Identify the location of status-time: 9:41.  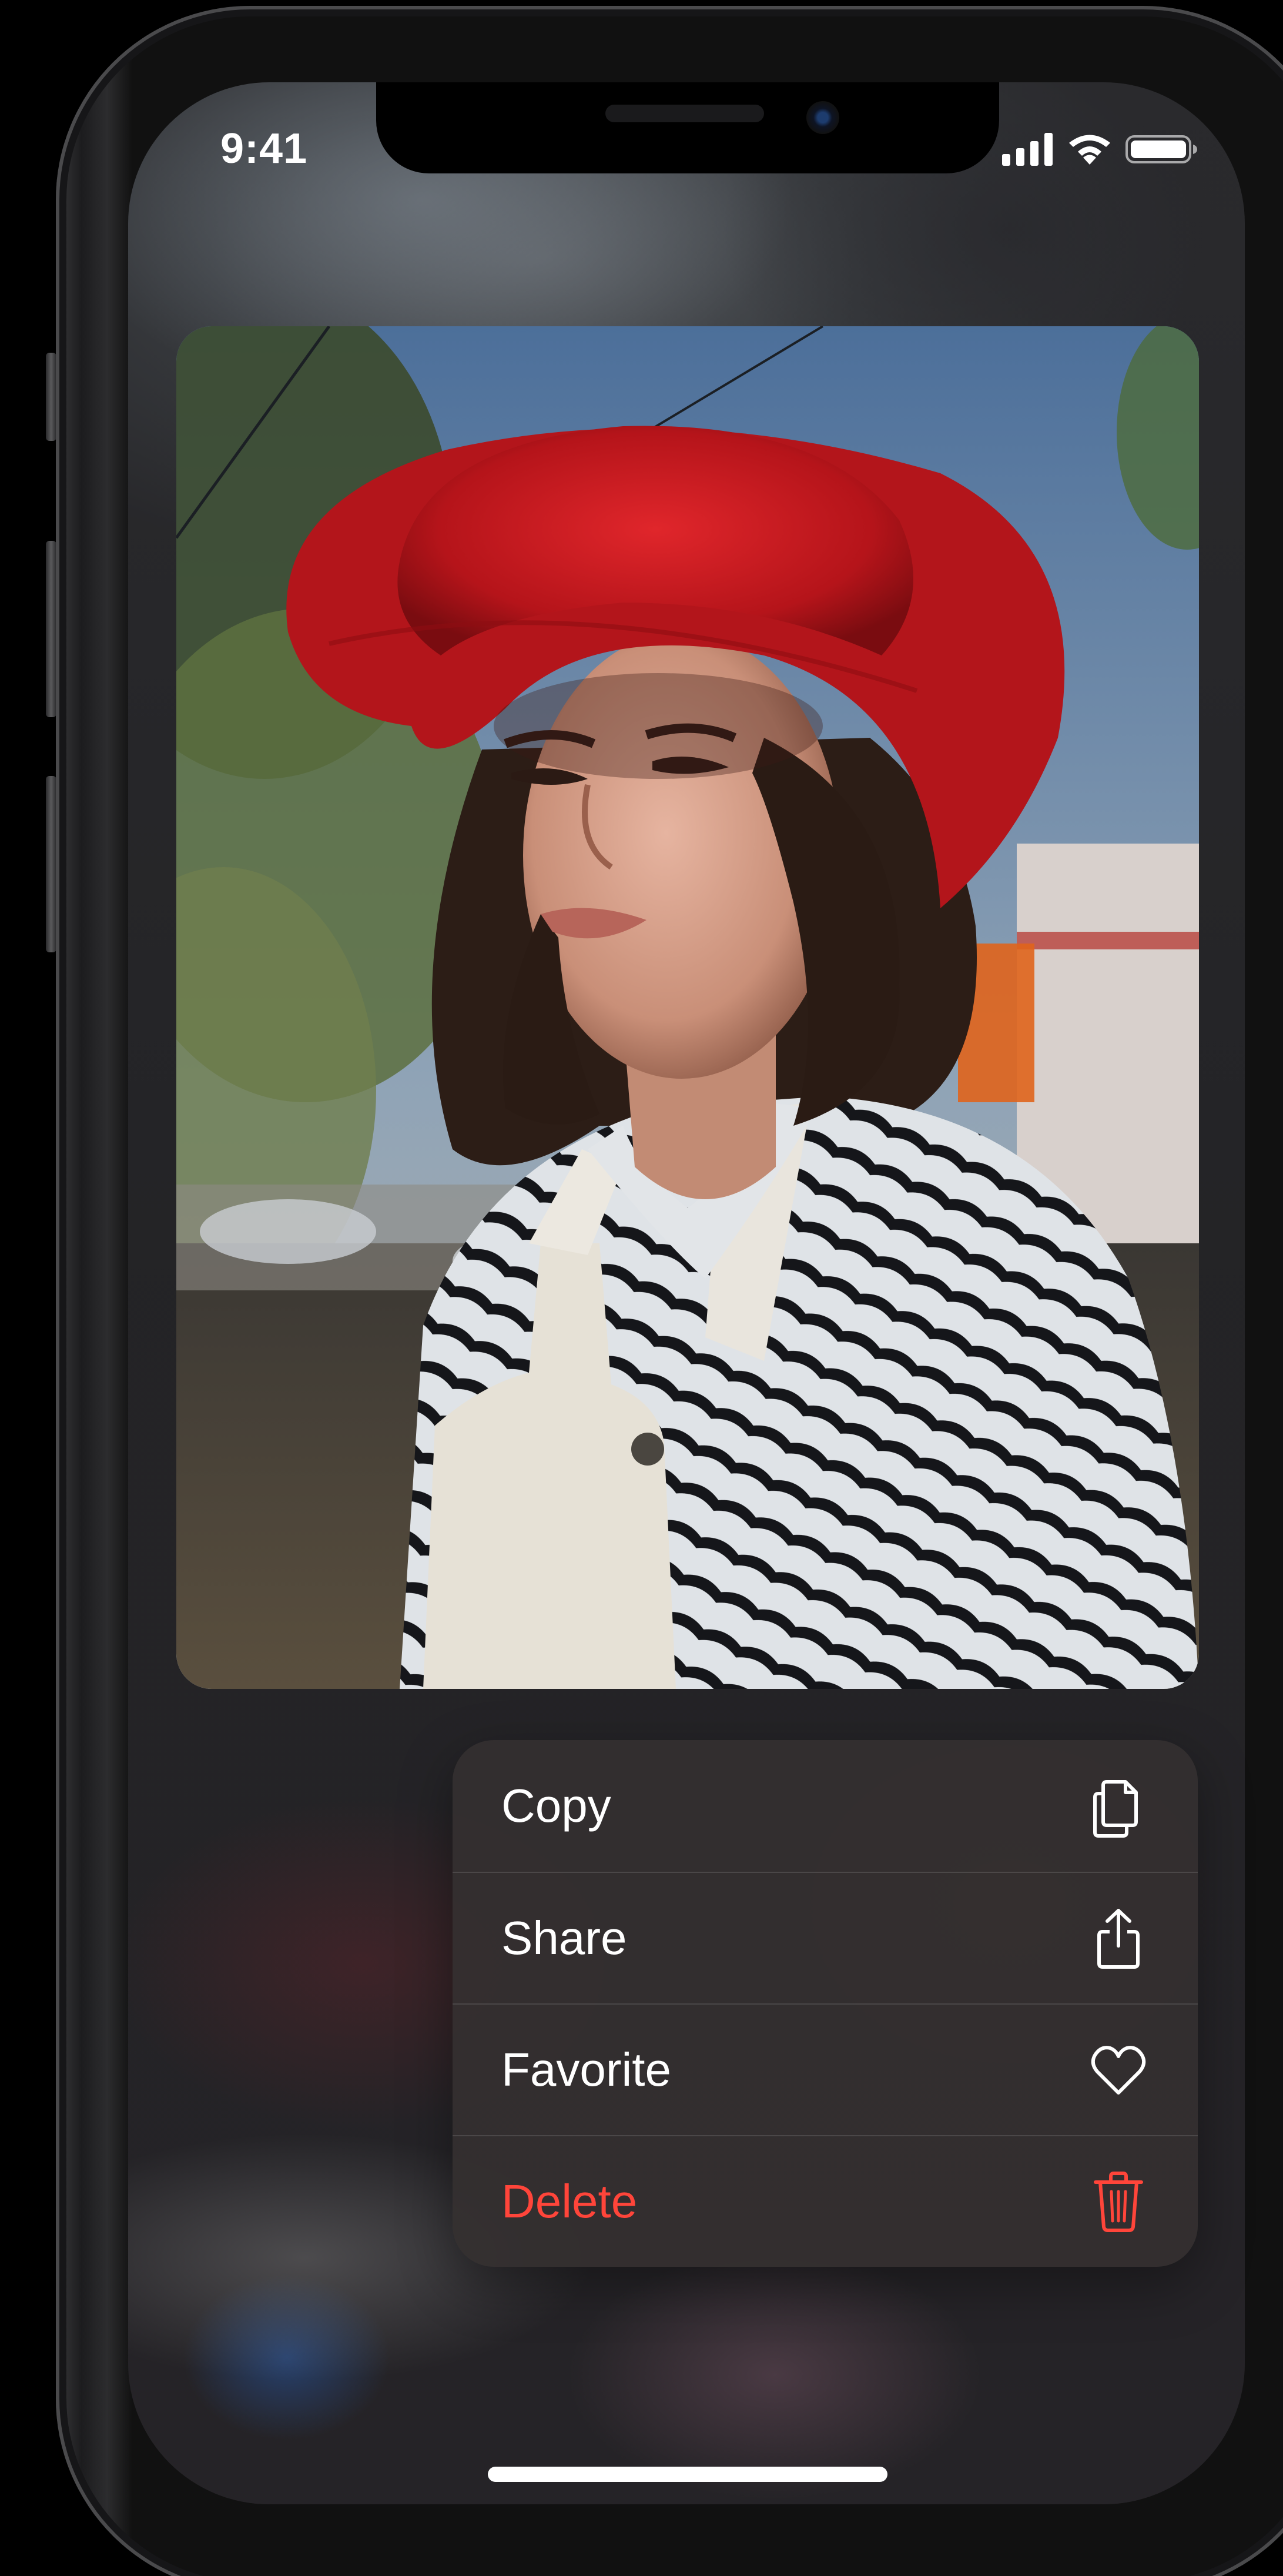
(264, 148).